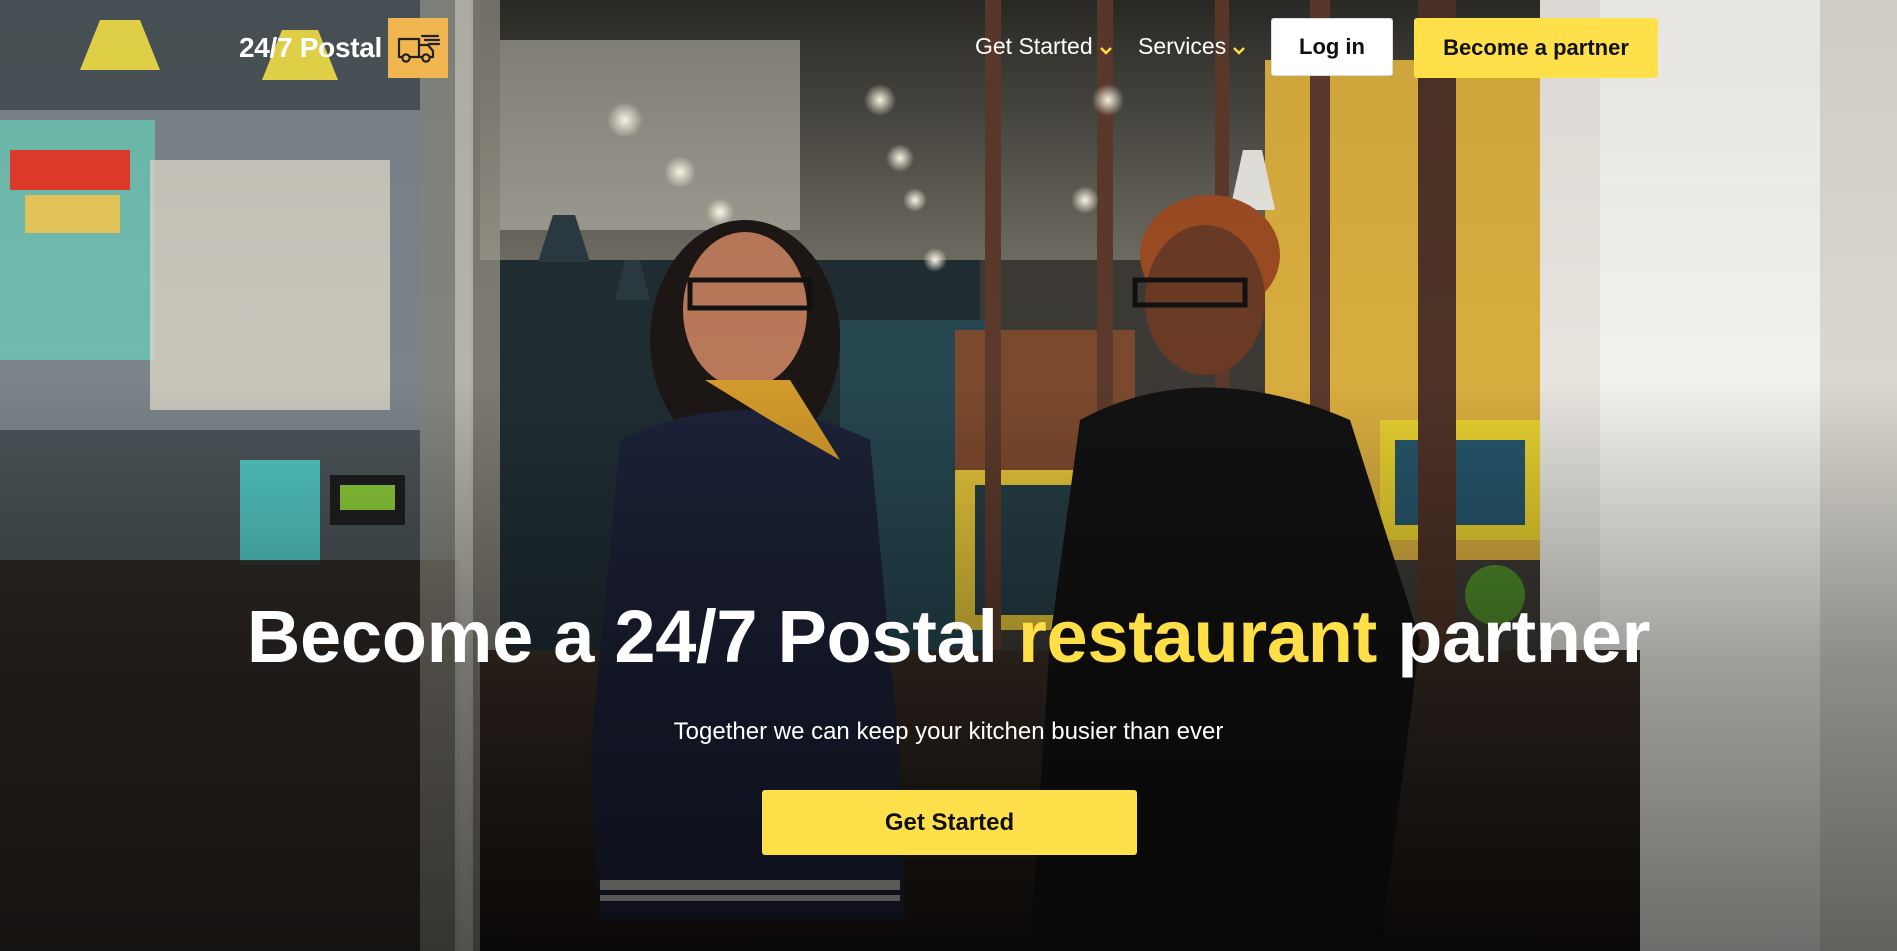 The width and height of the screenshot is (1897, 951). I want to click on get-started-button: Get Started, so click(949, 822).